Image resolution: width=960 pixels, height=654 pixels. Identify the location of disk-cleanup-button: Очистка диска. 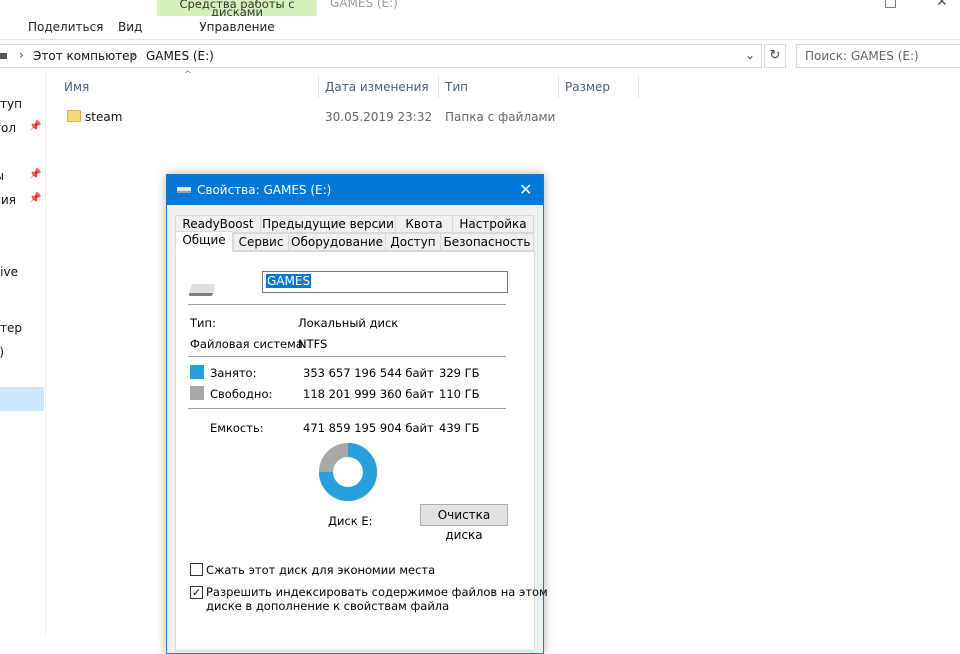
(464, 523).